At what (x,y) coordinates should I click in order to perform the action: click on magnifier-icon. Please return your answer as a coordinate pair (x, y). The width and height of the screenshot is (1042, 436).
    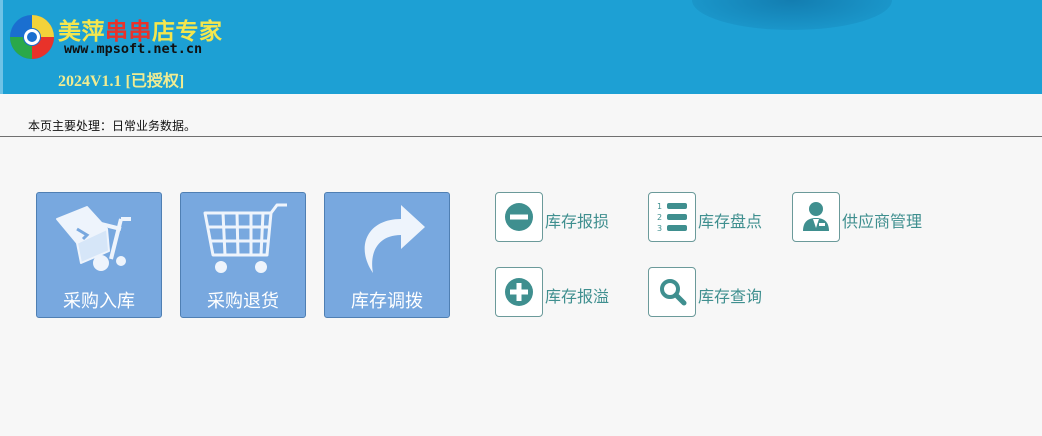
    Looking at the image, I should click on (673, 292).